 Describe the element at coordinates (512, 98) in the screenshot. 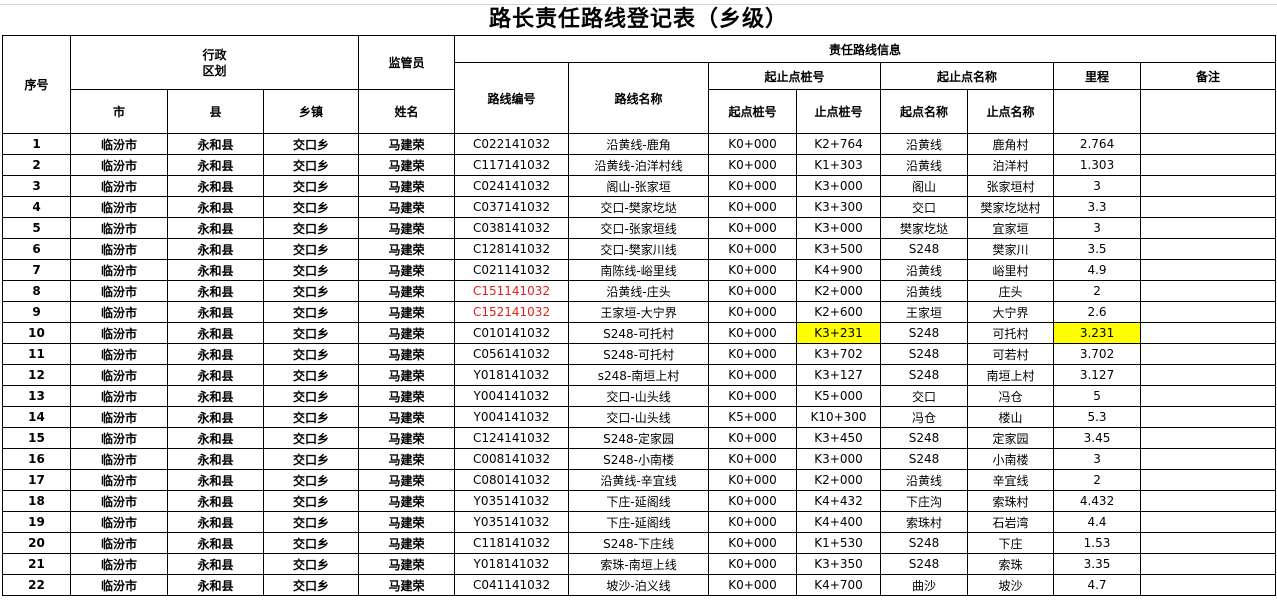

I see `header-route-code: 路线编号` at that location.